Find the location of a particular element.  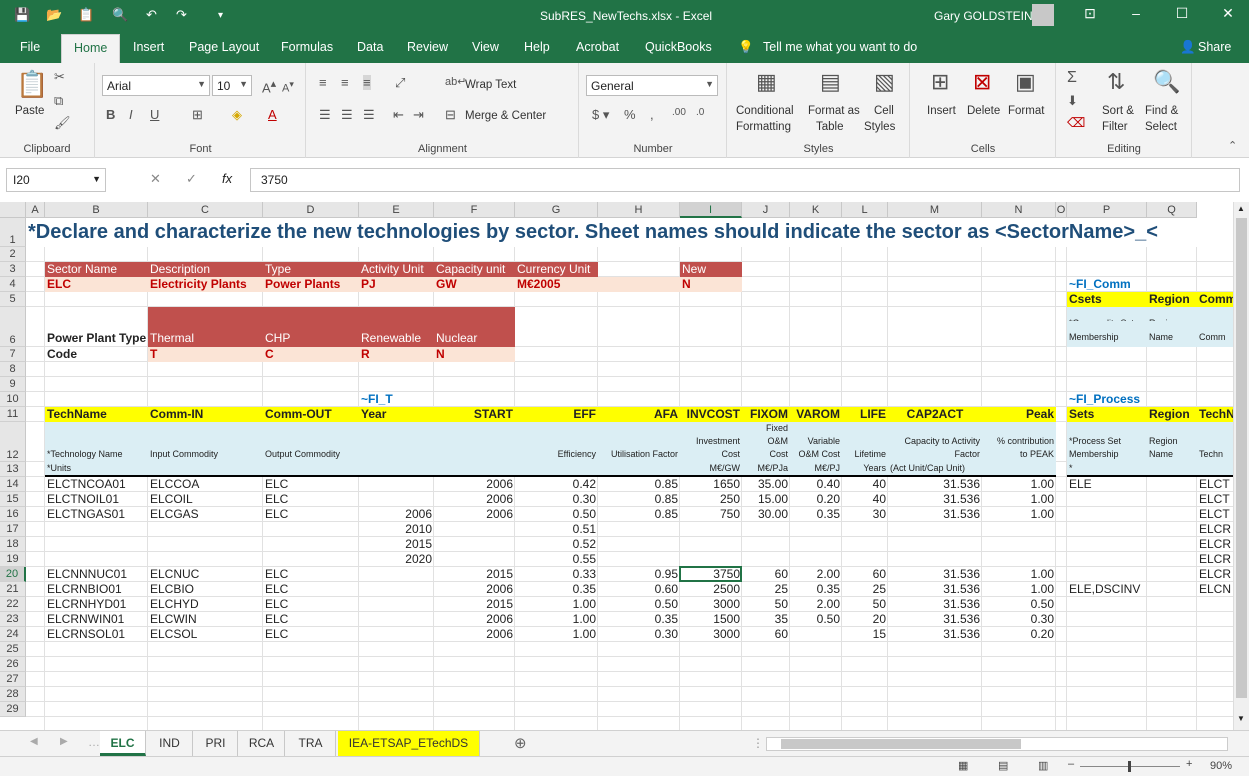

borders-icon: ⊞ is located at coordinates (197, 115).